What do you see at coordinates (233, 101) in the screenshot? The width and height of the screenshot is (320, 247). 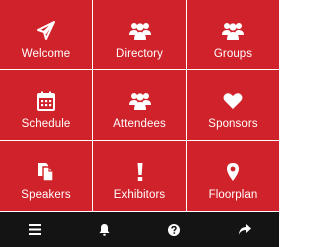 I see `heart-icon` at bounding box center [233, 101].